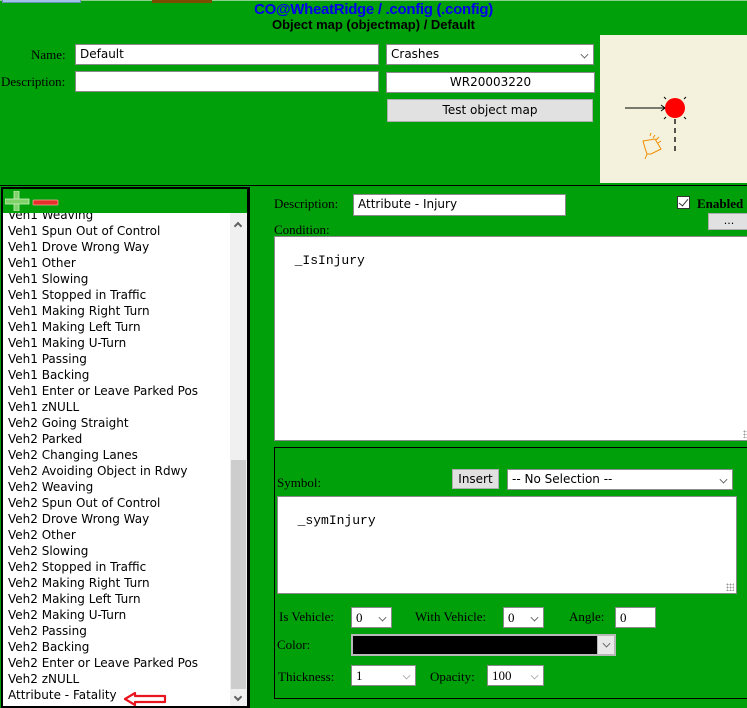 Image resolution: width=747 pixels, height=708 pixels. Describe the element at coordinates (383, 675) in the screenshot. I see `thickness-select: 1` at that location.